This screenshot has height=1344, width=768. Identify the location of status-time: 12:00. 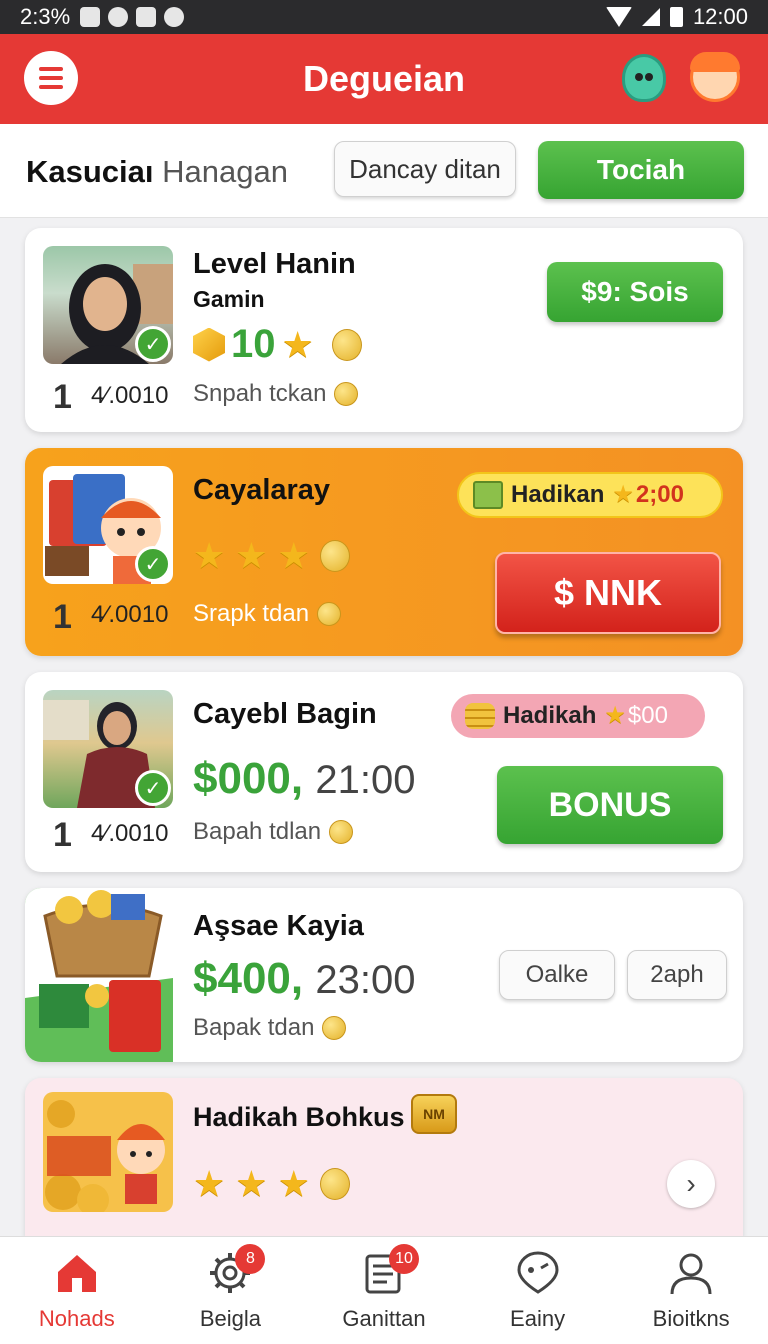
(720, 16).